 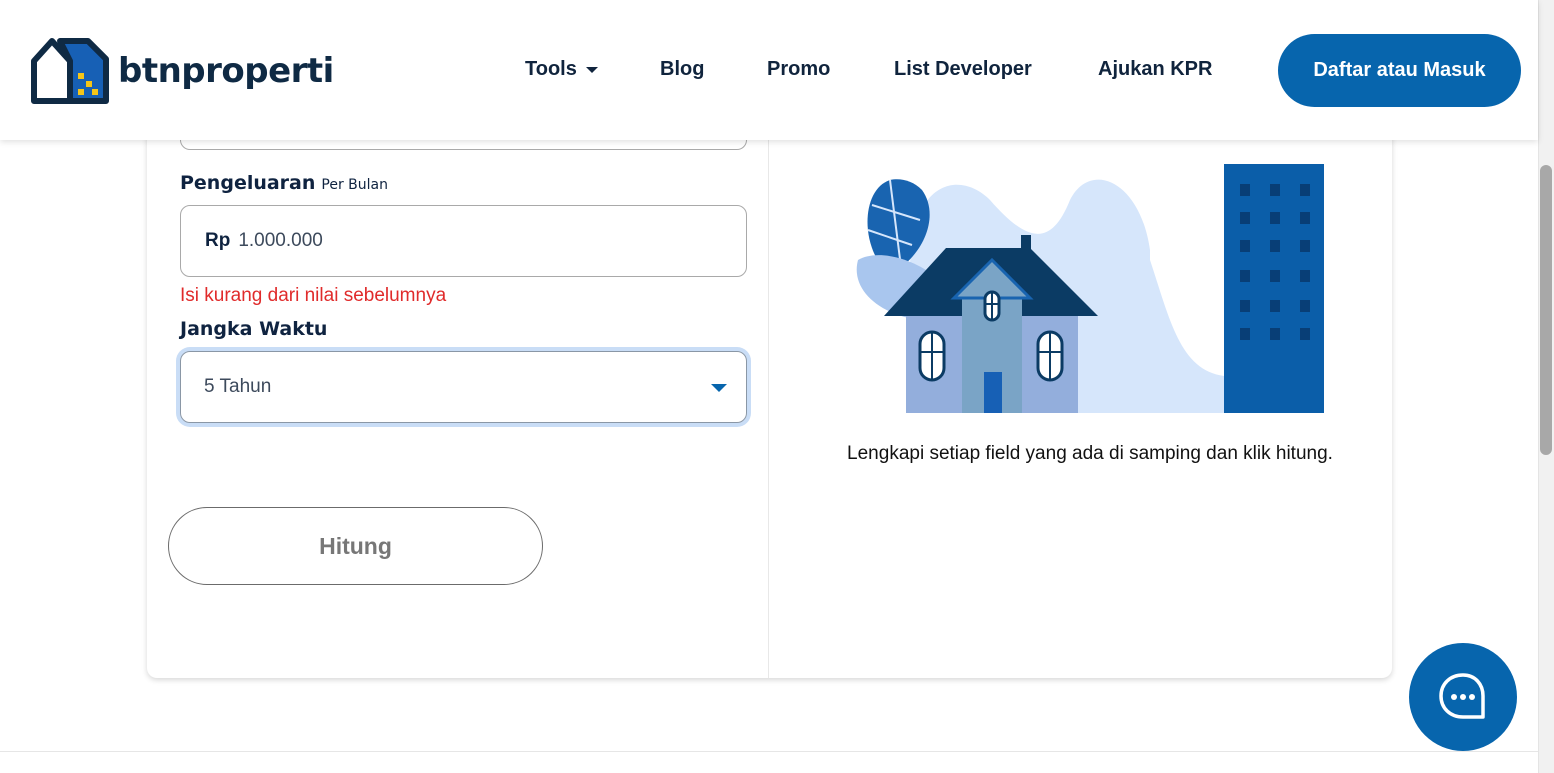 What do you see at coordinates (1546, 310) in the screenshot?
I see `scrollbar-thumb` at bounding box center [1546, 310].